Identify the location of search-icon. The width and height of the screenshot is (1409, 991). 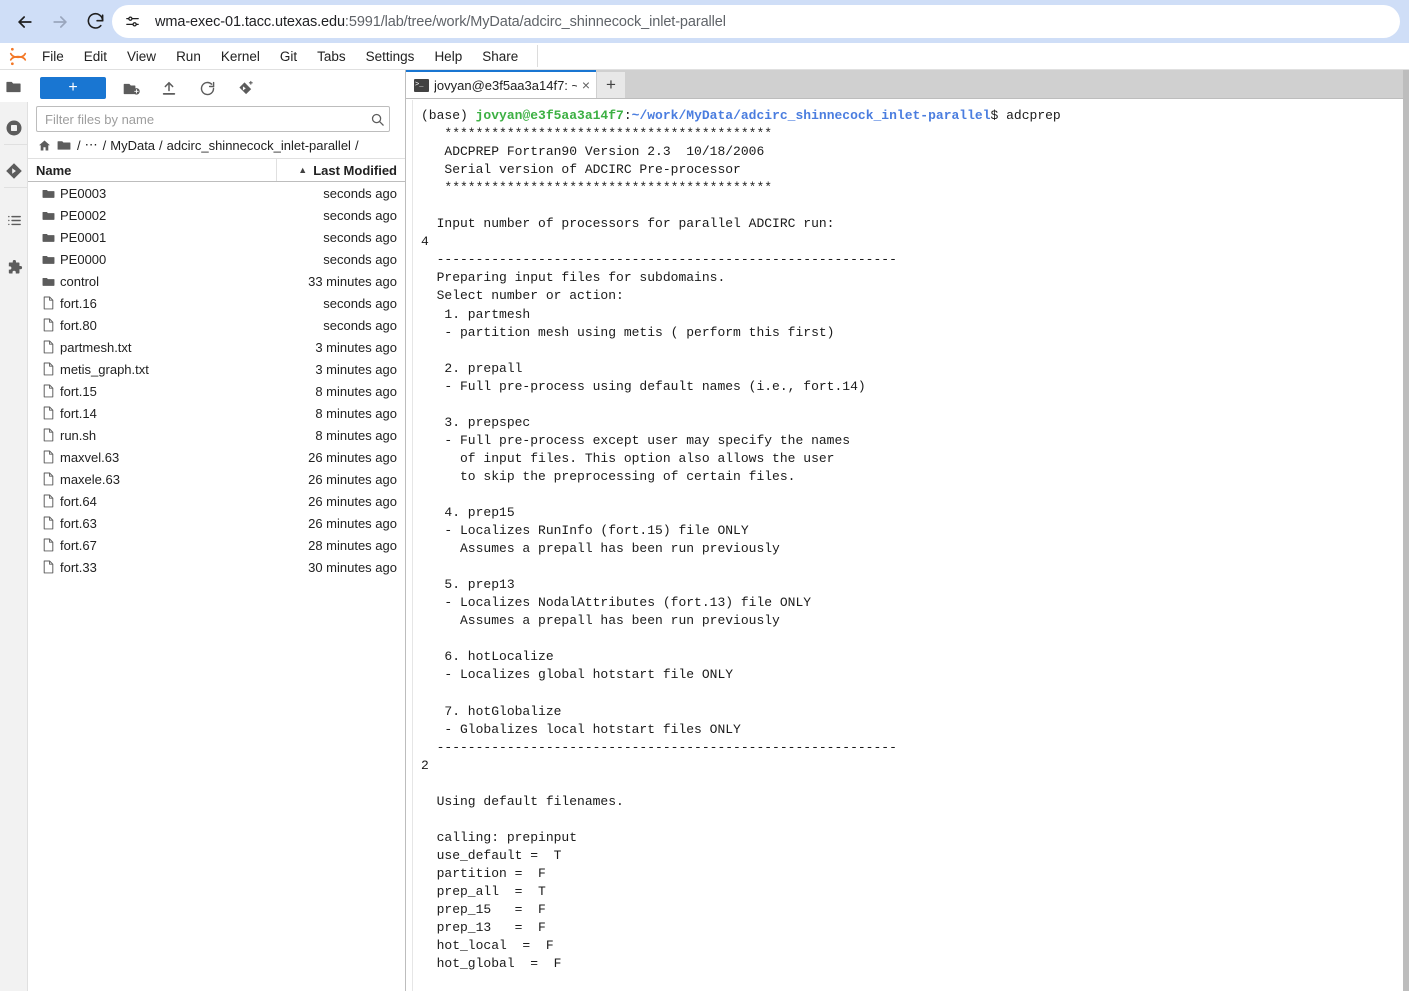
(377, 119).